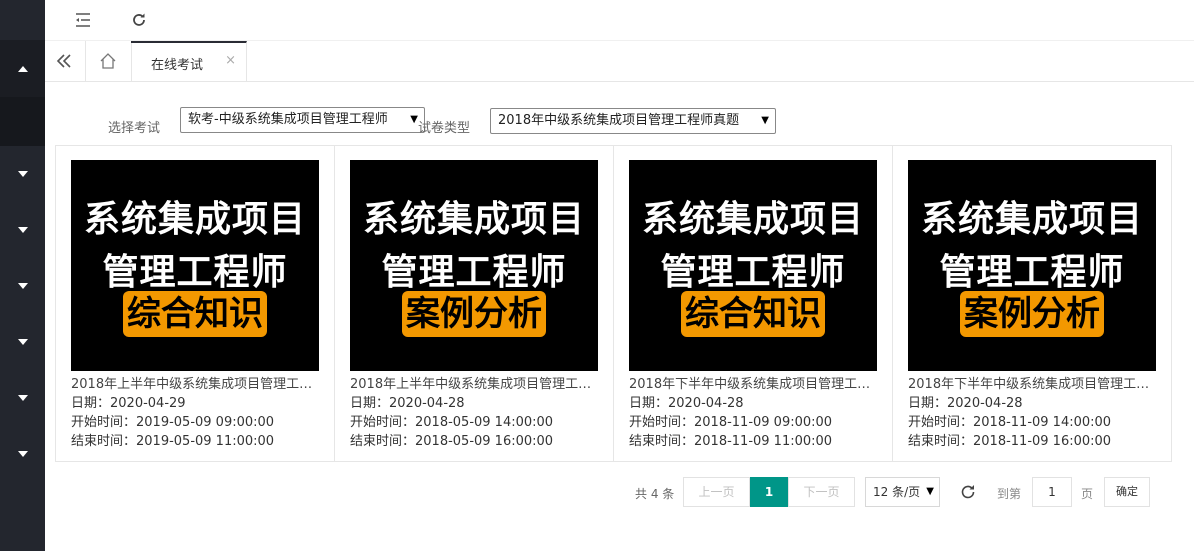 This screenshot has height=551, width=1194. Describe the element at coordinates (619, 120) in the screenshot. I see `paper-type-value: 2018年中级系统集成项目管理工程师真题` at that location.